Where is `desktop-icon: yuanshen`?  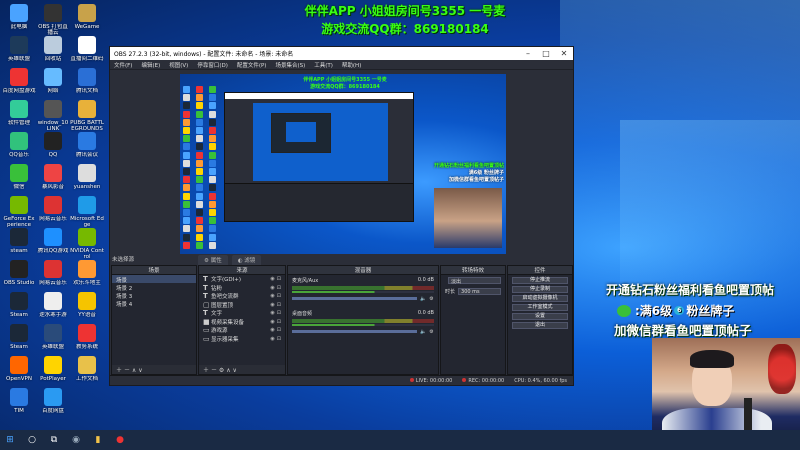
desktop-icon: yuanshen is located at coordinates (87, 180).